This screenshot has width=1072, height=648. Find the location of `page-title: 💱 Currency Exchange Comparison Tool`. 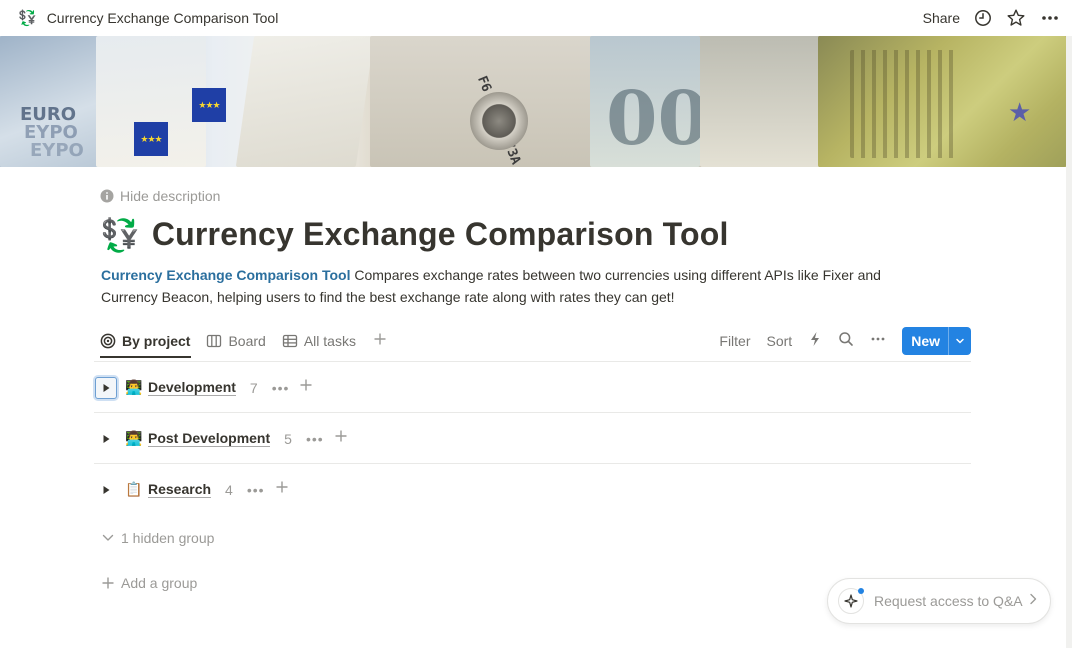

page-title: 💱 Currency Exchange Comparison Tool is located at coordinates (414, 234).